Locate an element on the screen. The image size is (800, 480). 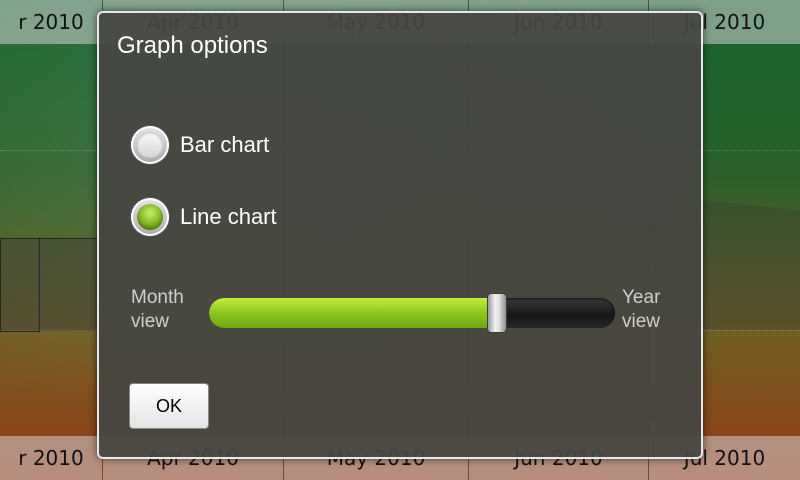
month-view-label: Month view is located at coordinates (157, 310).